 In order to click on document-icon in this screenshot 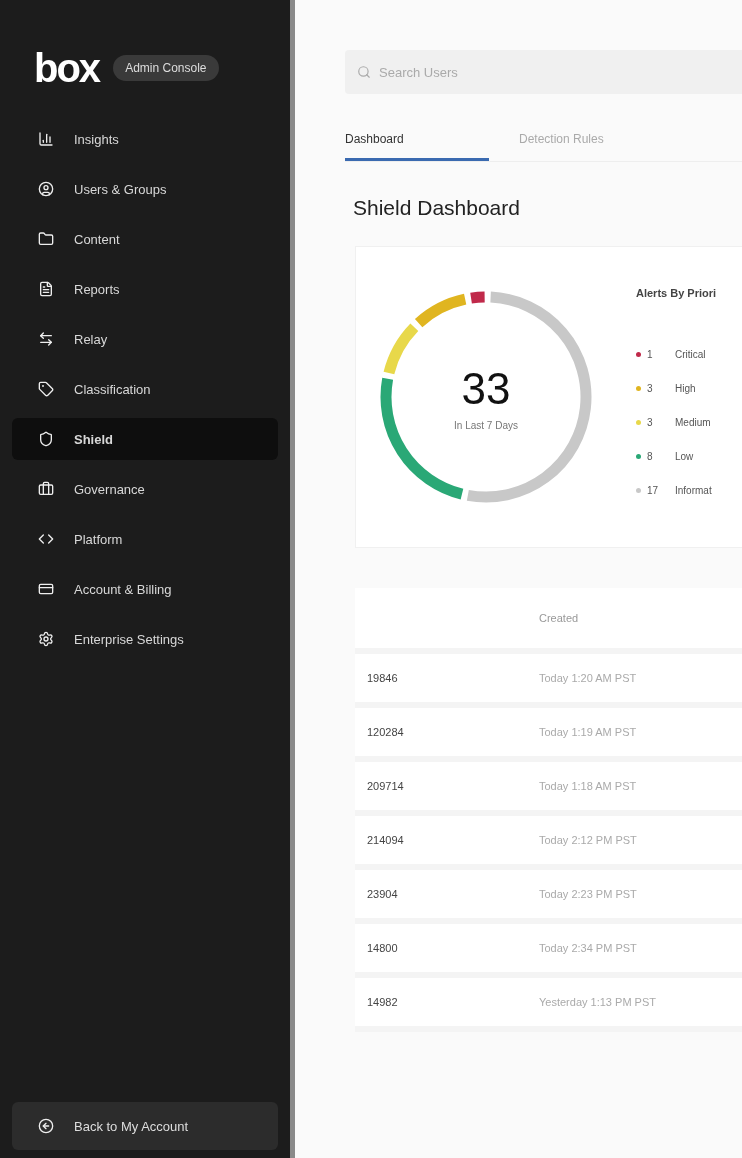, I will do `click(46, 289)`.